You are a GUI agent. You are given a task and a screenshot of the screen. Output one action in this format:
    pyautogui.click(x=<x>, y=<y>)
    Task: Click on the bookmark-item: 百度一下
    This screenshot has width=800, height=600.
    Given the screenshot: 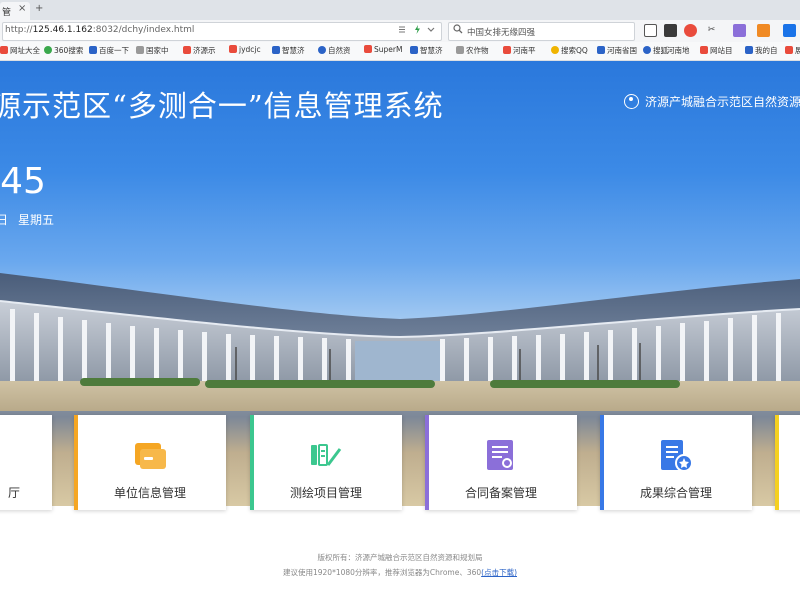 What is the action you would take?
    pyautogui.click(x=109, y=50)
    